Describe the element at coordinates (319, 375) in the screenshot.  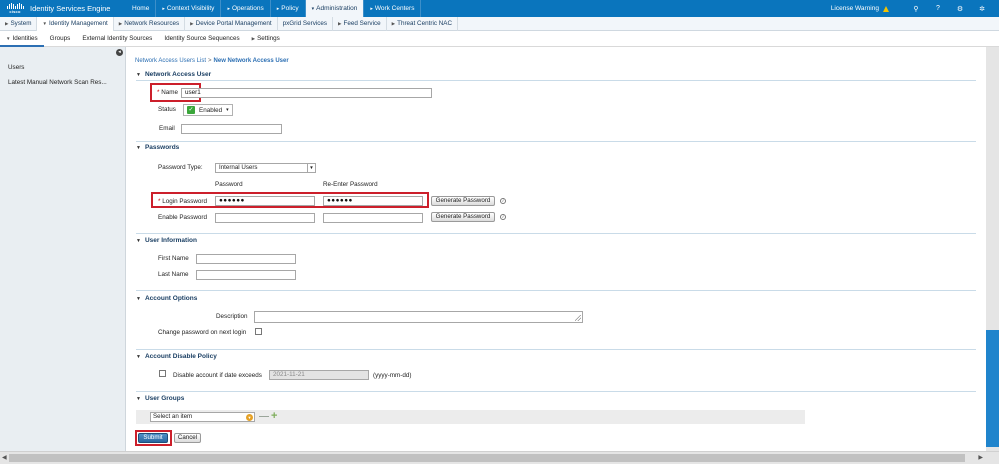
I see `disable-date-input: 2021-11-21` at that location.